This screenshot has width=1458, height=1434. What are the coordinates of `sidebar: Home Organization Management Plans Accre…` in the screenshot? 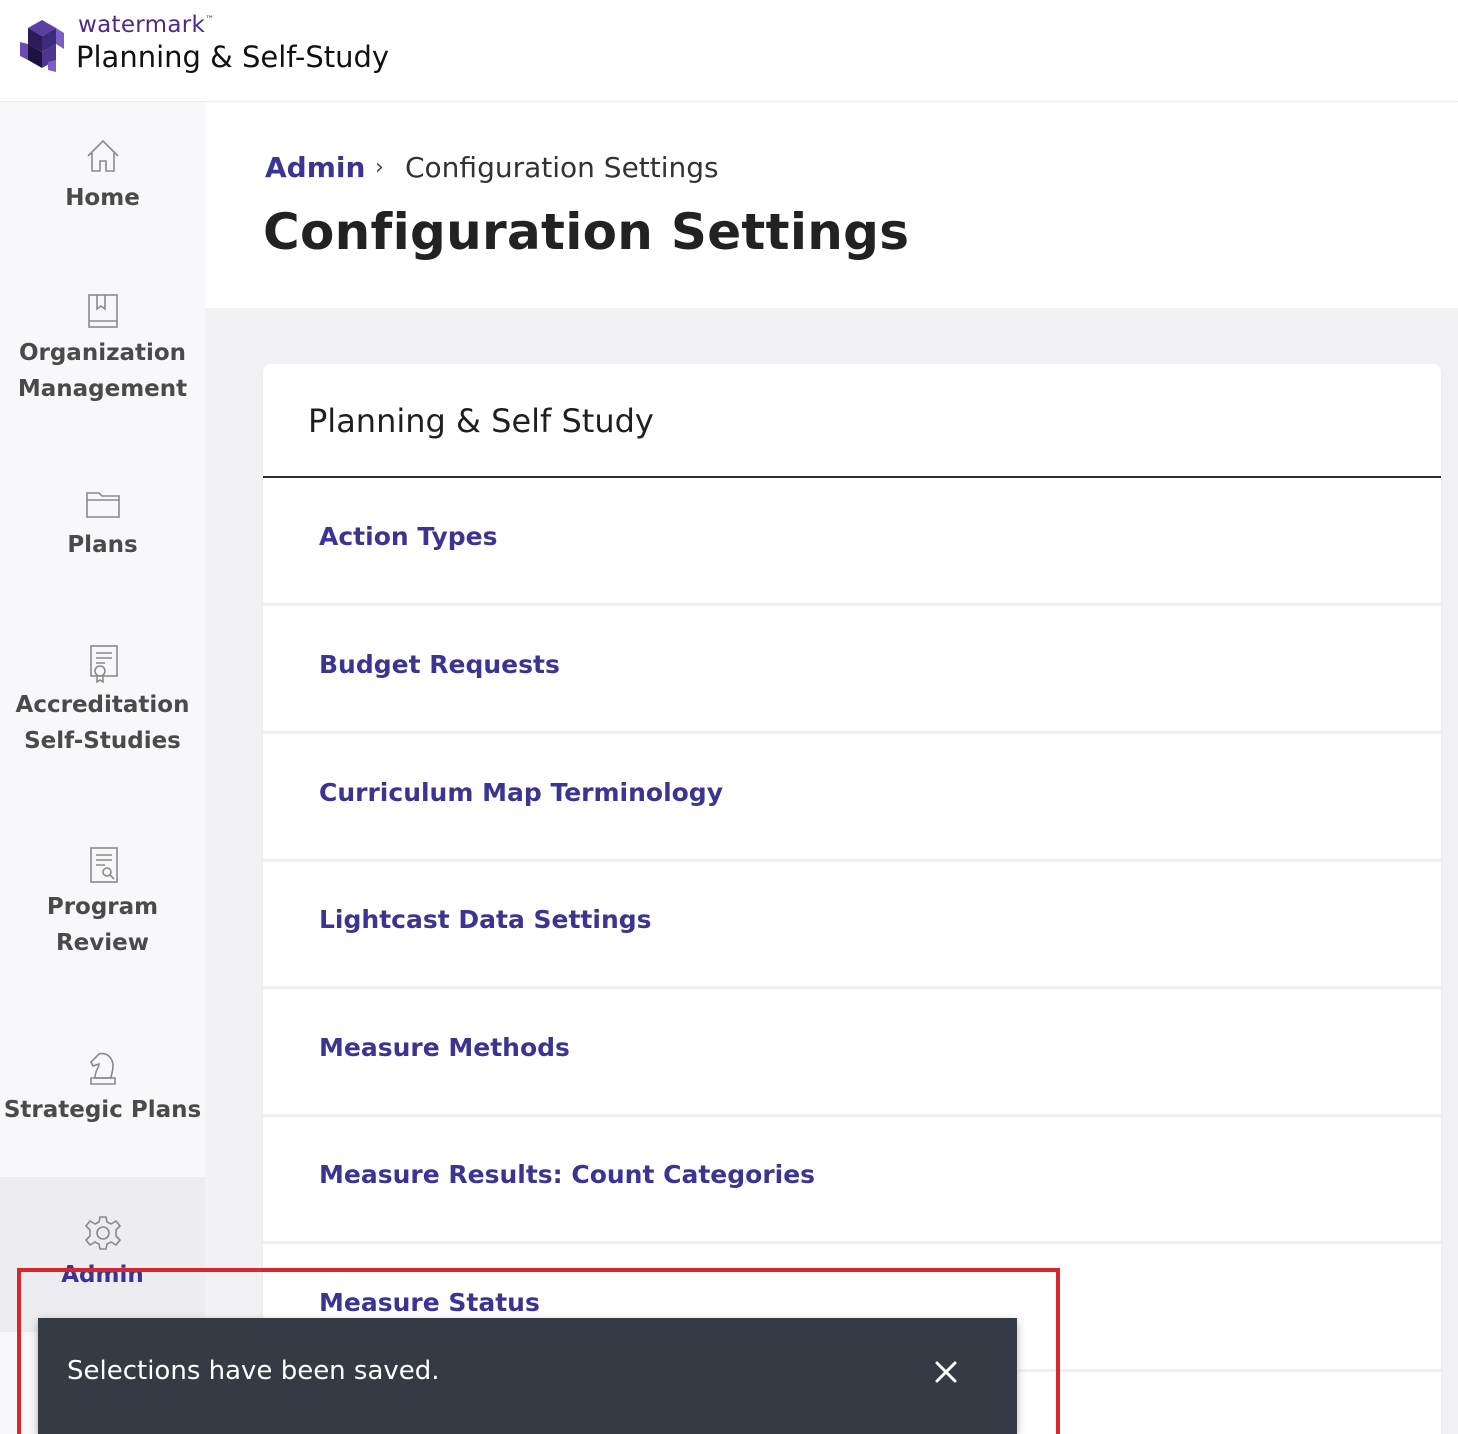 It's located at (102, 768).